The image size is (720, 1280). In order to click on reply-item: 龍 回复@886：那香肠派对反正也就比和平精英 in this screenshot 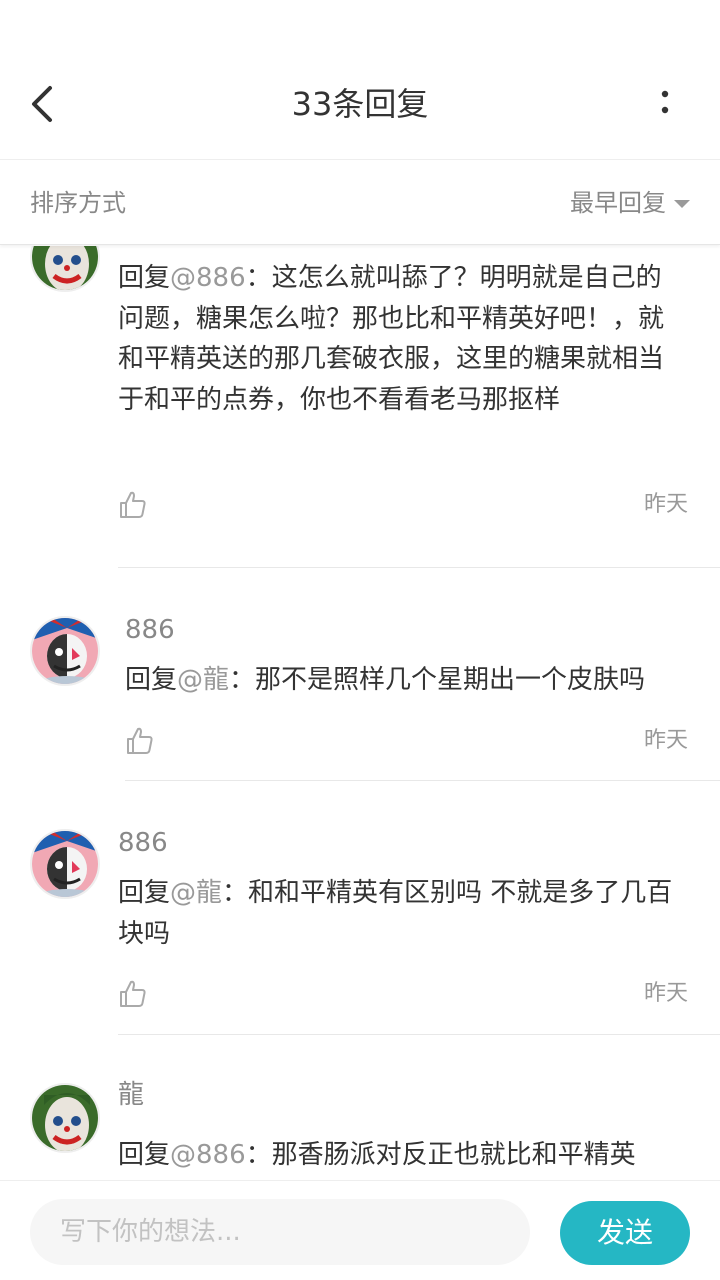, I will do `click(360, 1107)`.